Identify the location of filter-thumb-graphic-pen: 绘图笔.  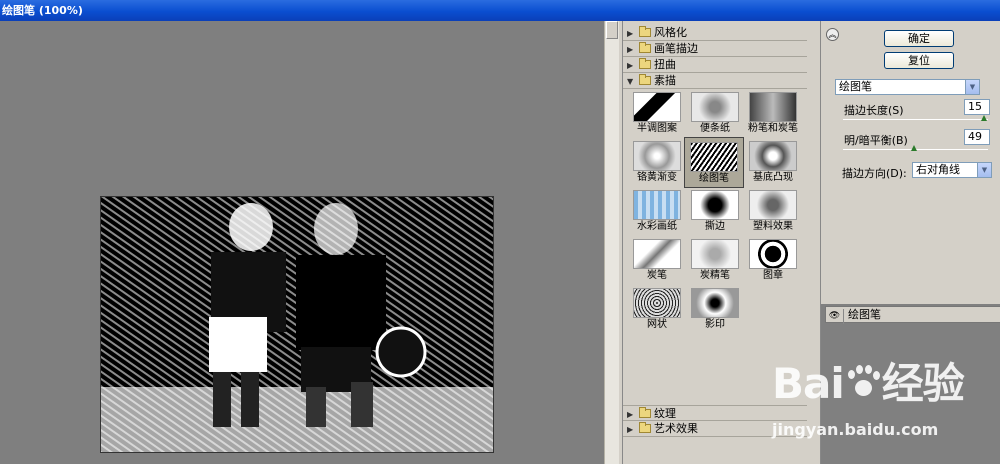
(714, 162).